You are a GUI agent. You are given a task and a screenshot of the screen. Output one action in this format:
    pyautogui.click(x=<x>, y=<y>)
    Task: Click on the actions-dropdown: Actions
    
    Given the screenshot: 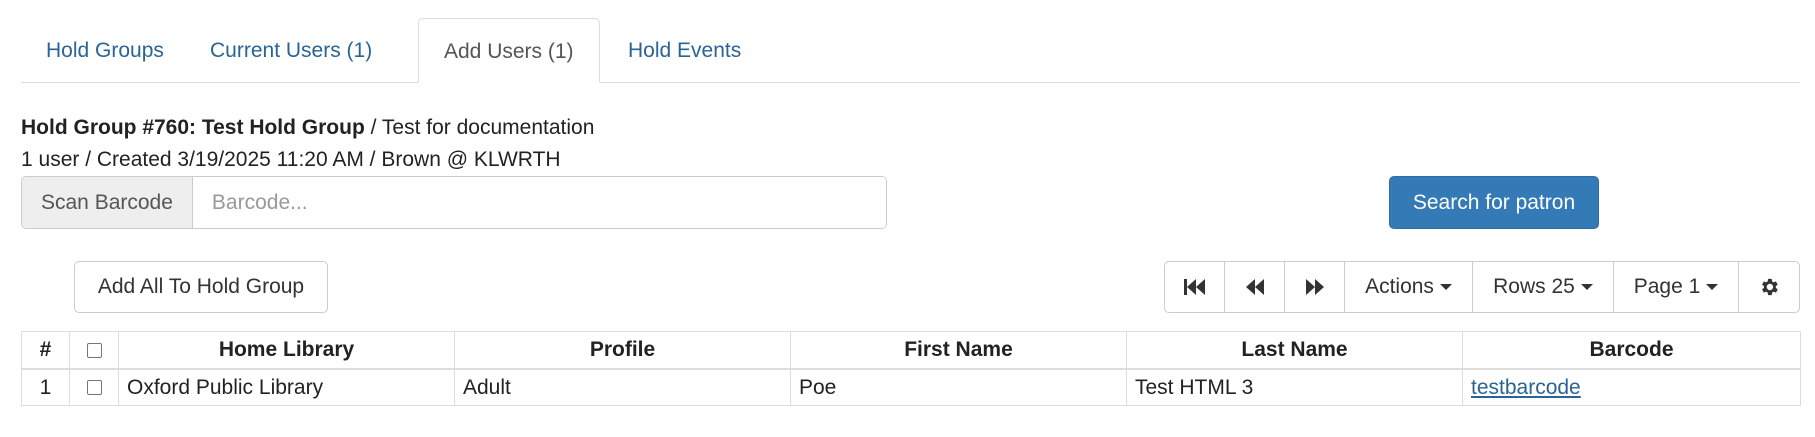 What is the action you would take?
    pyautogui.click(x=1409, y=287)
    